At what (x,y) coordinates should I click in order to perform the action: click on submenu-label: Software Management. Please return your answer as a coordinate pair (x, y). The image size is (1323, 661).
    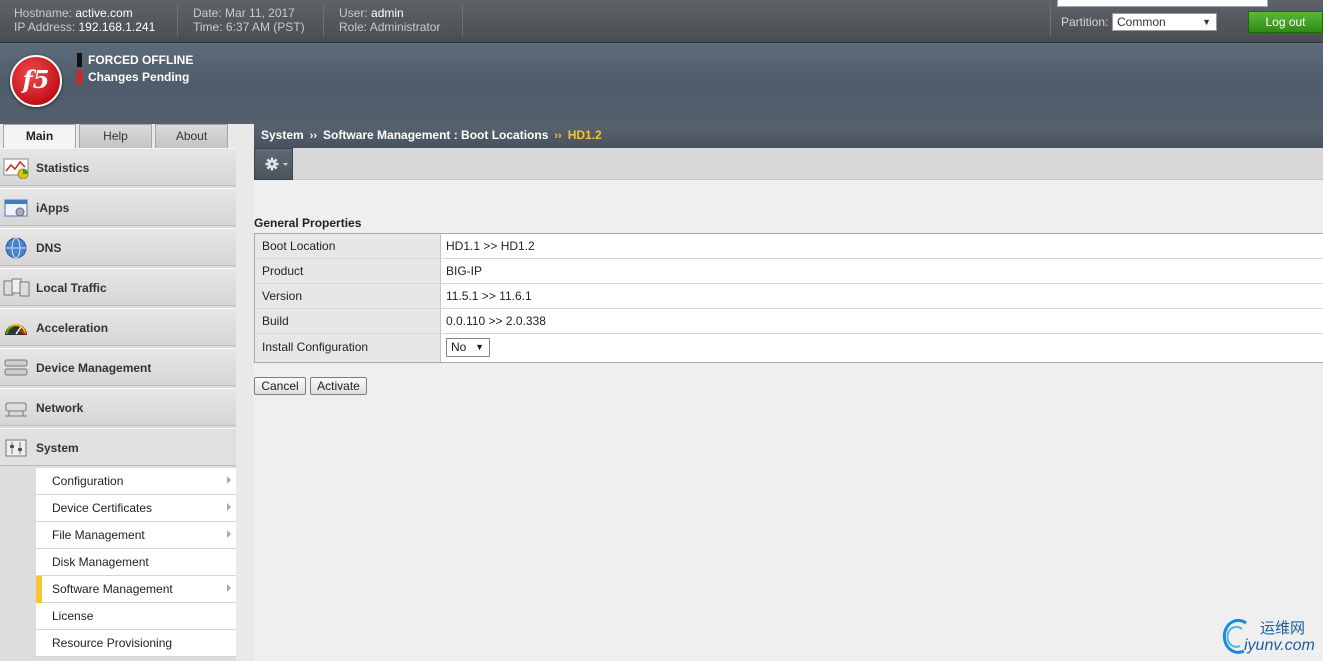
    Looking at the image, I should click on (112, 589).